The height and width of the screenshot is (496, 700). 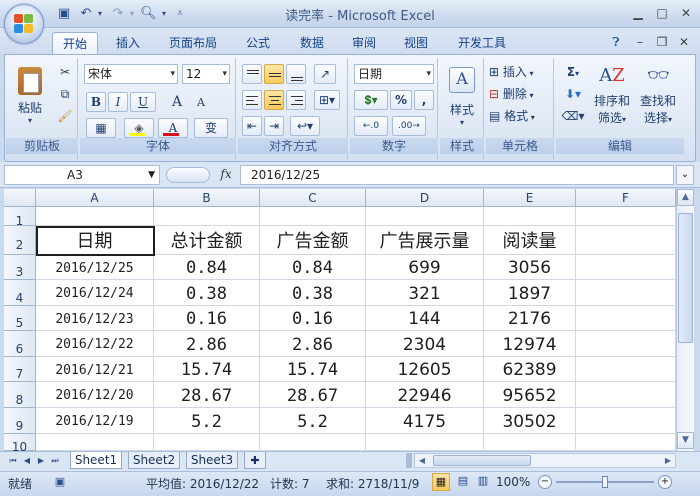 I want to click on value-cell: 144, so click(x=425, y=318).